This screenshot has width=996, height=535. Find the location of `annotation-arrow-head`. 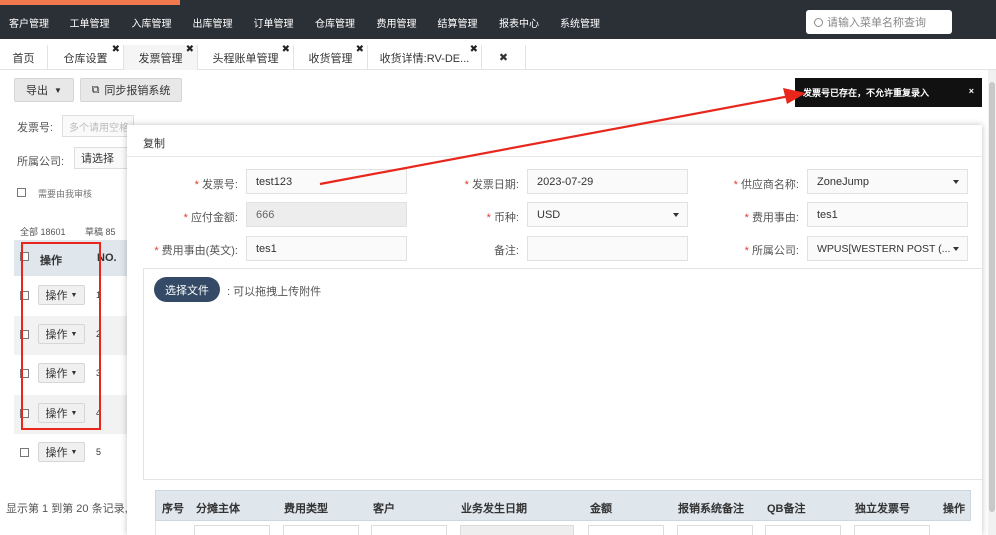

annotation-arrow-head is located at coordinates (794, 96).